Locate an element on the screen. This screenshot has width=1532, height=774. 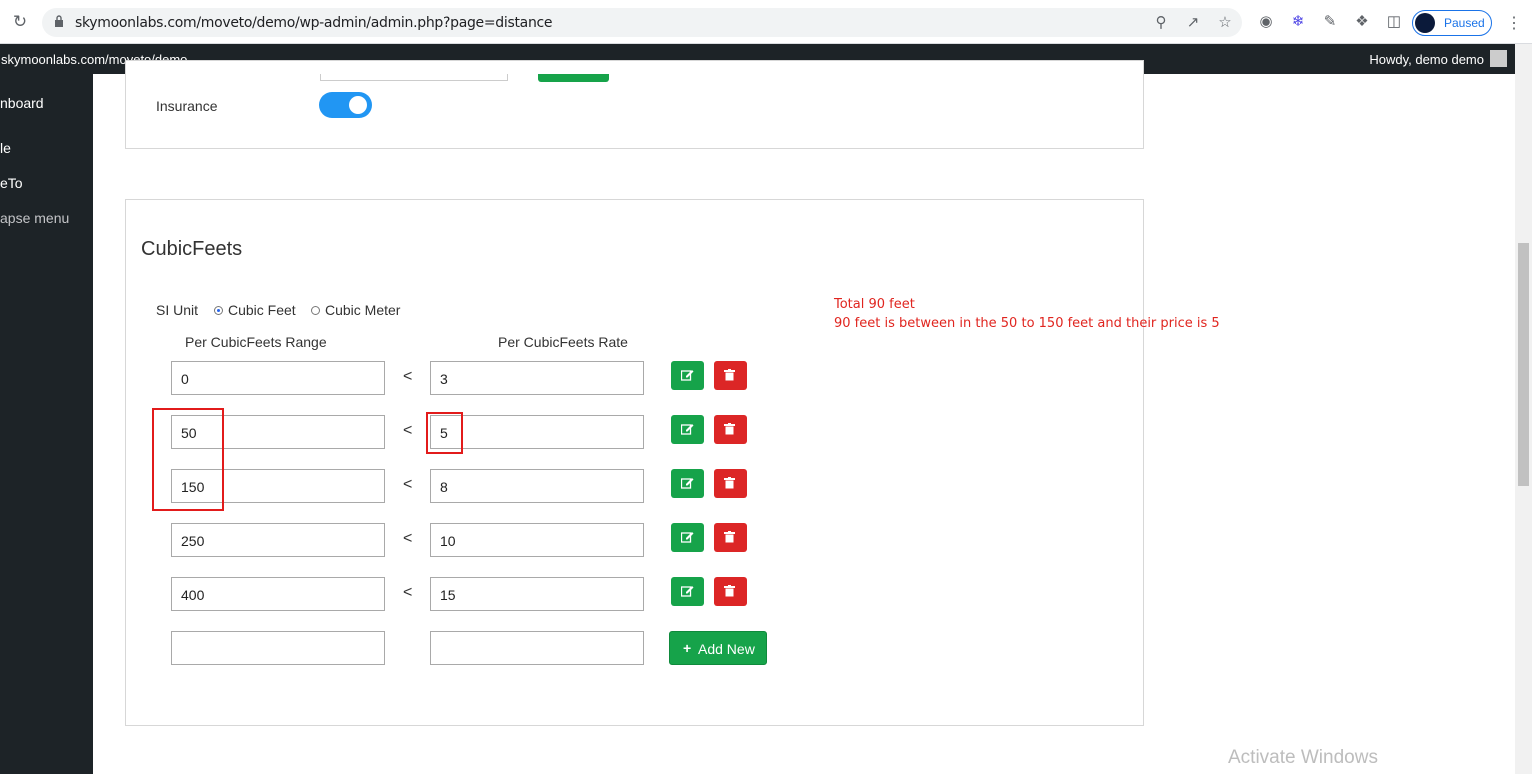
rate-input: 10 is located at coordinates (537, 540).